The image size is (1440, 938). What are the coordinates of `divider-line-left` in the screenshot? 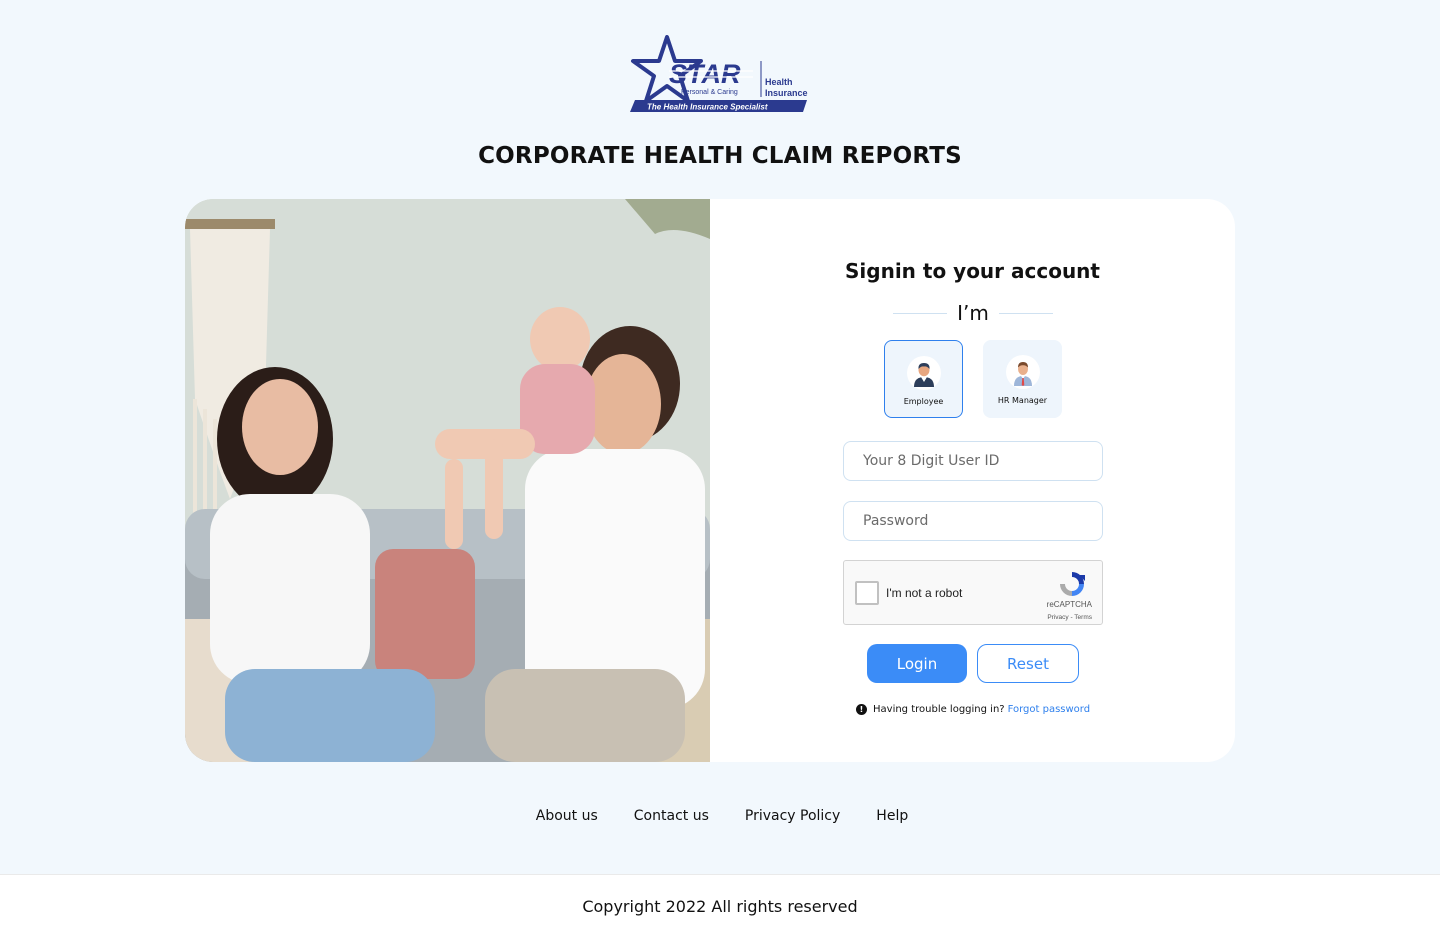 It's located at (920, 313).